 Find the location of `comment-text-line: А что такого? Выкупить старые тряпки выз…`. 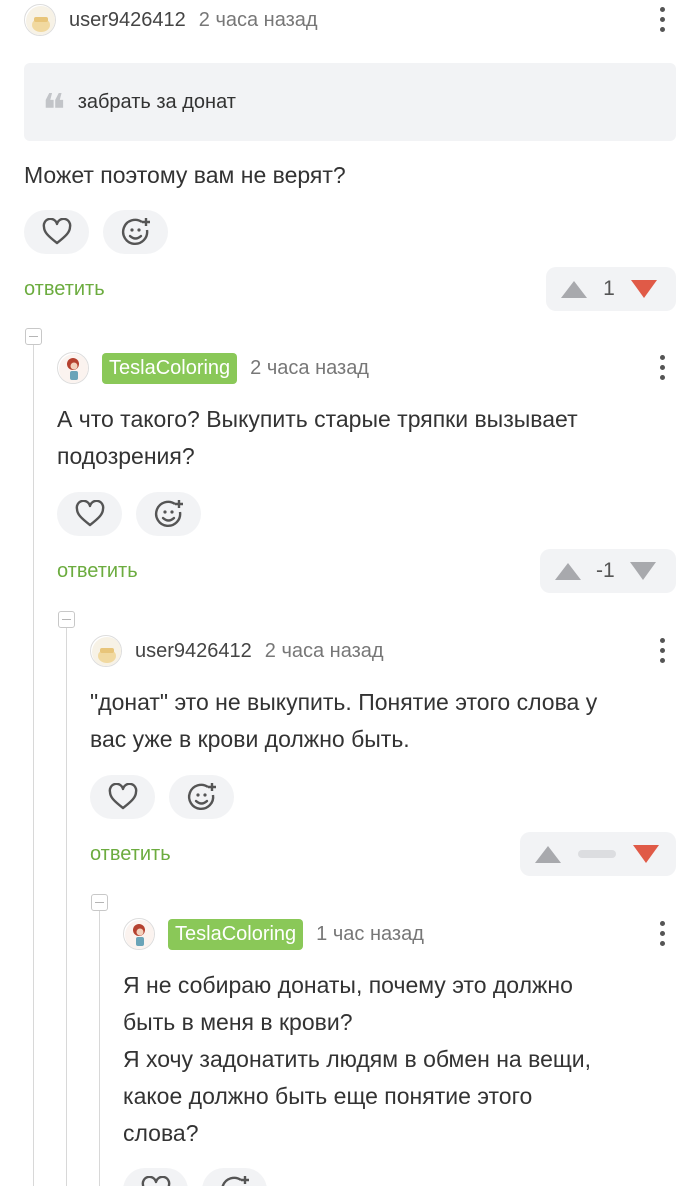

comment-text-line: А что такого? Выкупить старые тряпки выз… is located at coordinates (317, 419).